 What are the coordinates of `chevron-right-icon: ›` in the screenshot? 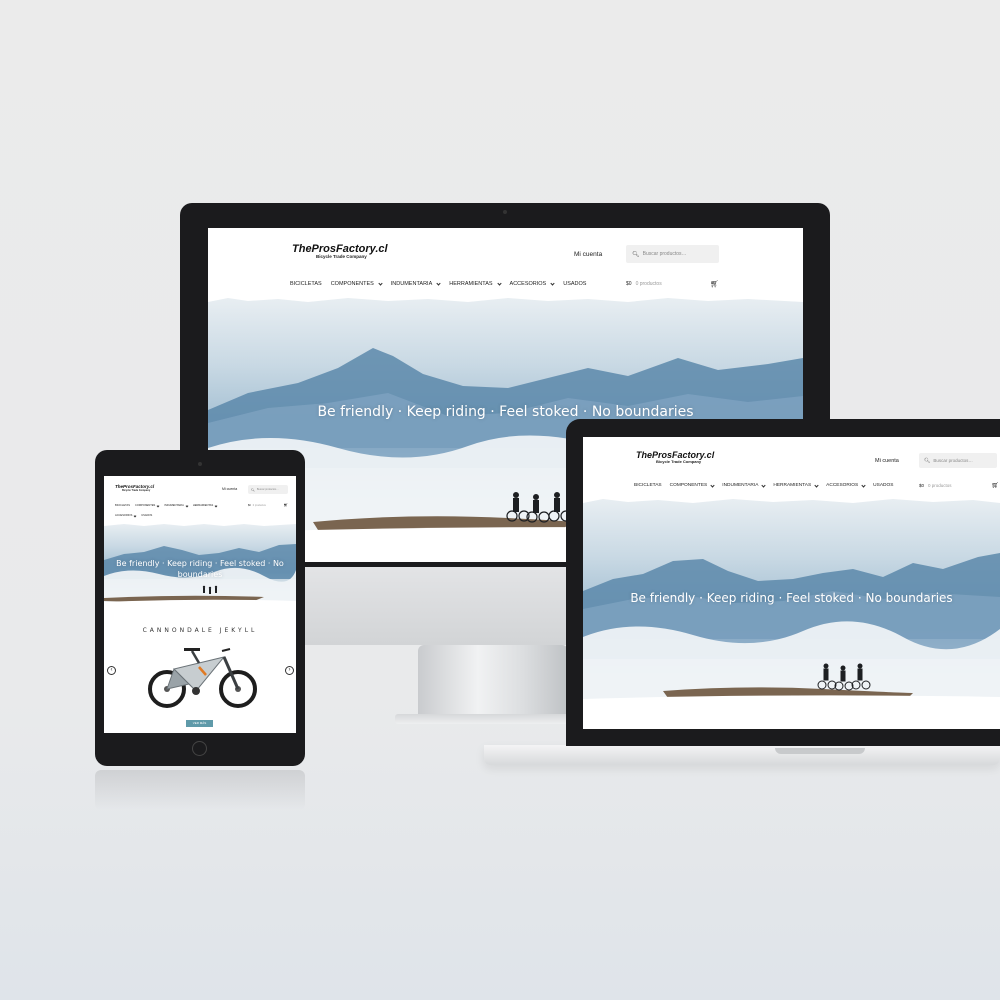 It's located at (289, 670).